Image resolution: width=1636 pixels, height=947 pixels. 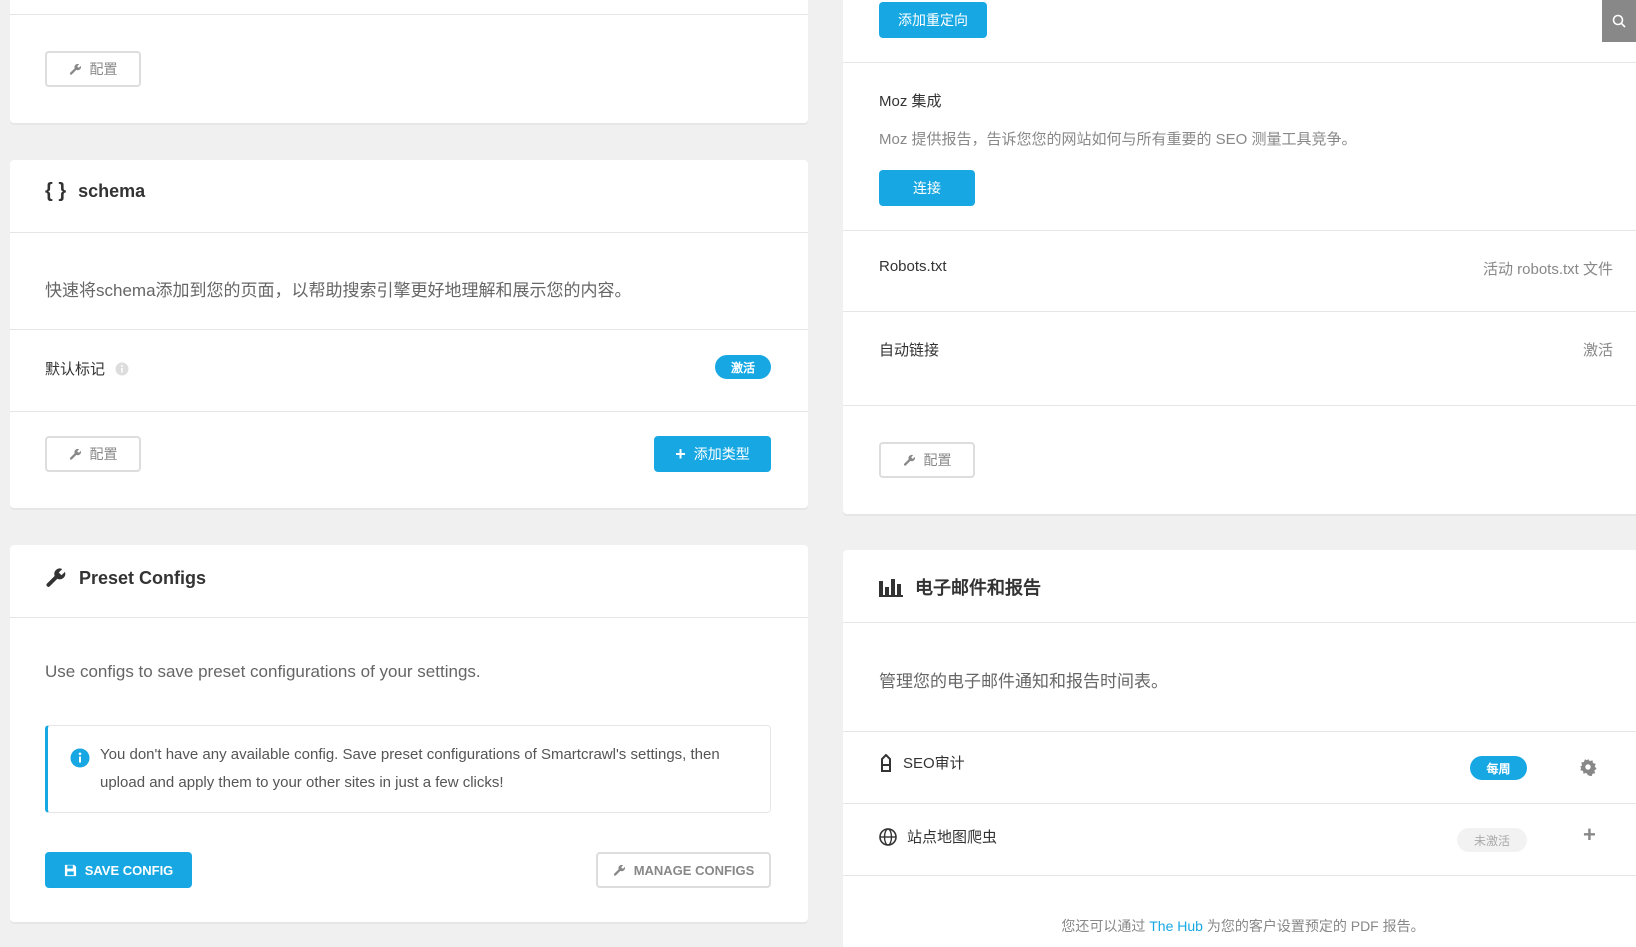 I want to click on manage-configs-button: MANAGE CONFIGS, so click(x=683, y=870).